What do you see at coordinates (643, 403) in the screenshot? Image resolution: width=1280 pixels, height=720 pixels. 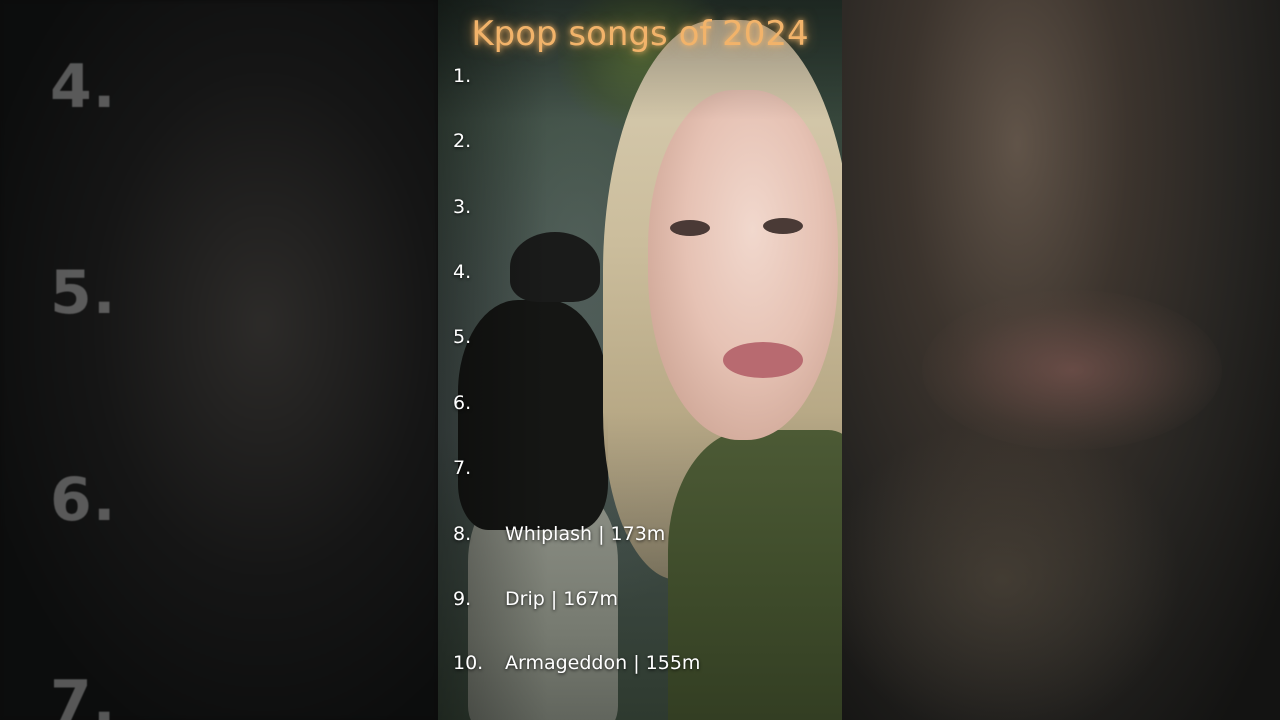 I see `ranking-row: 6.` at bounding box center [643, 403].